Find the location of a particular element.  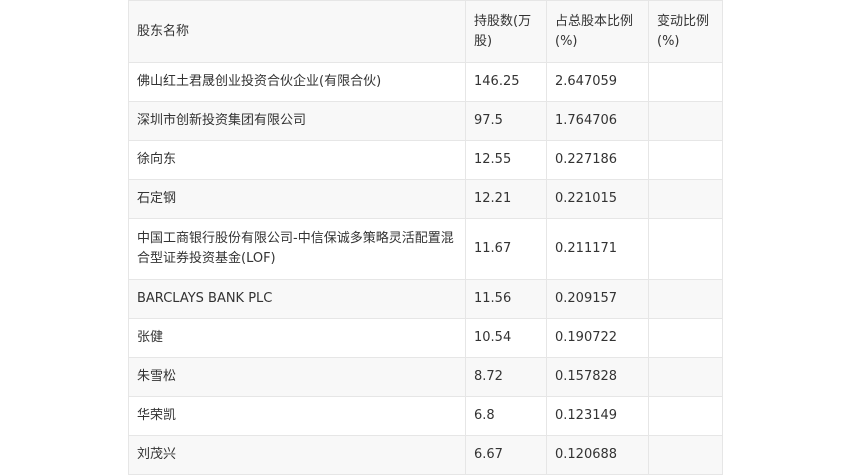

cell-shares-held: 12.21 is located at coordinates (506, 199).